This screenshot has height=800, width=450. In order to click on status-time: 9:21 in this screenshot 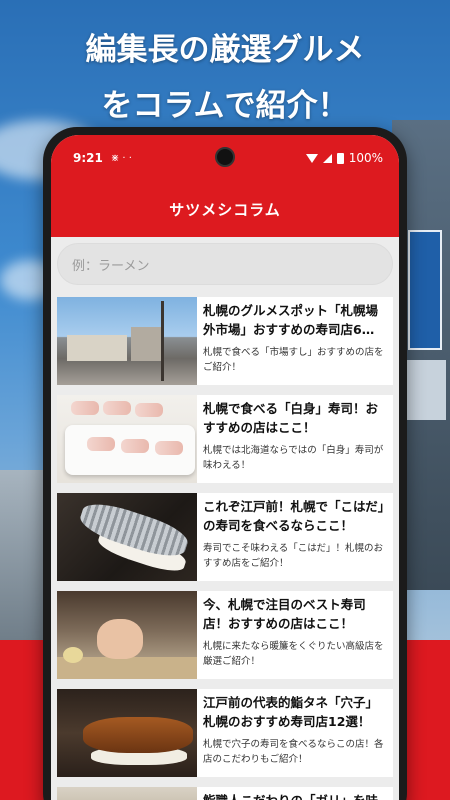, I will do `click(88, 158)`.